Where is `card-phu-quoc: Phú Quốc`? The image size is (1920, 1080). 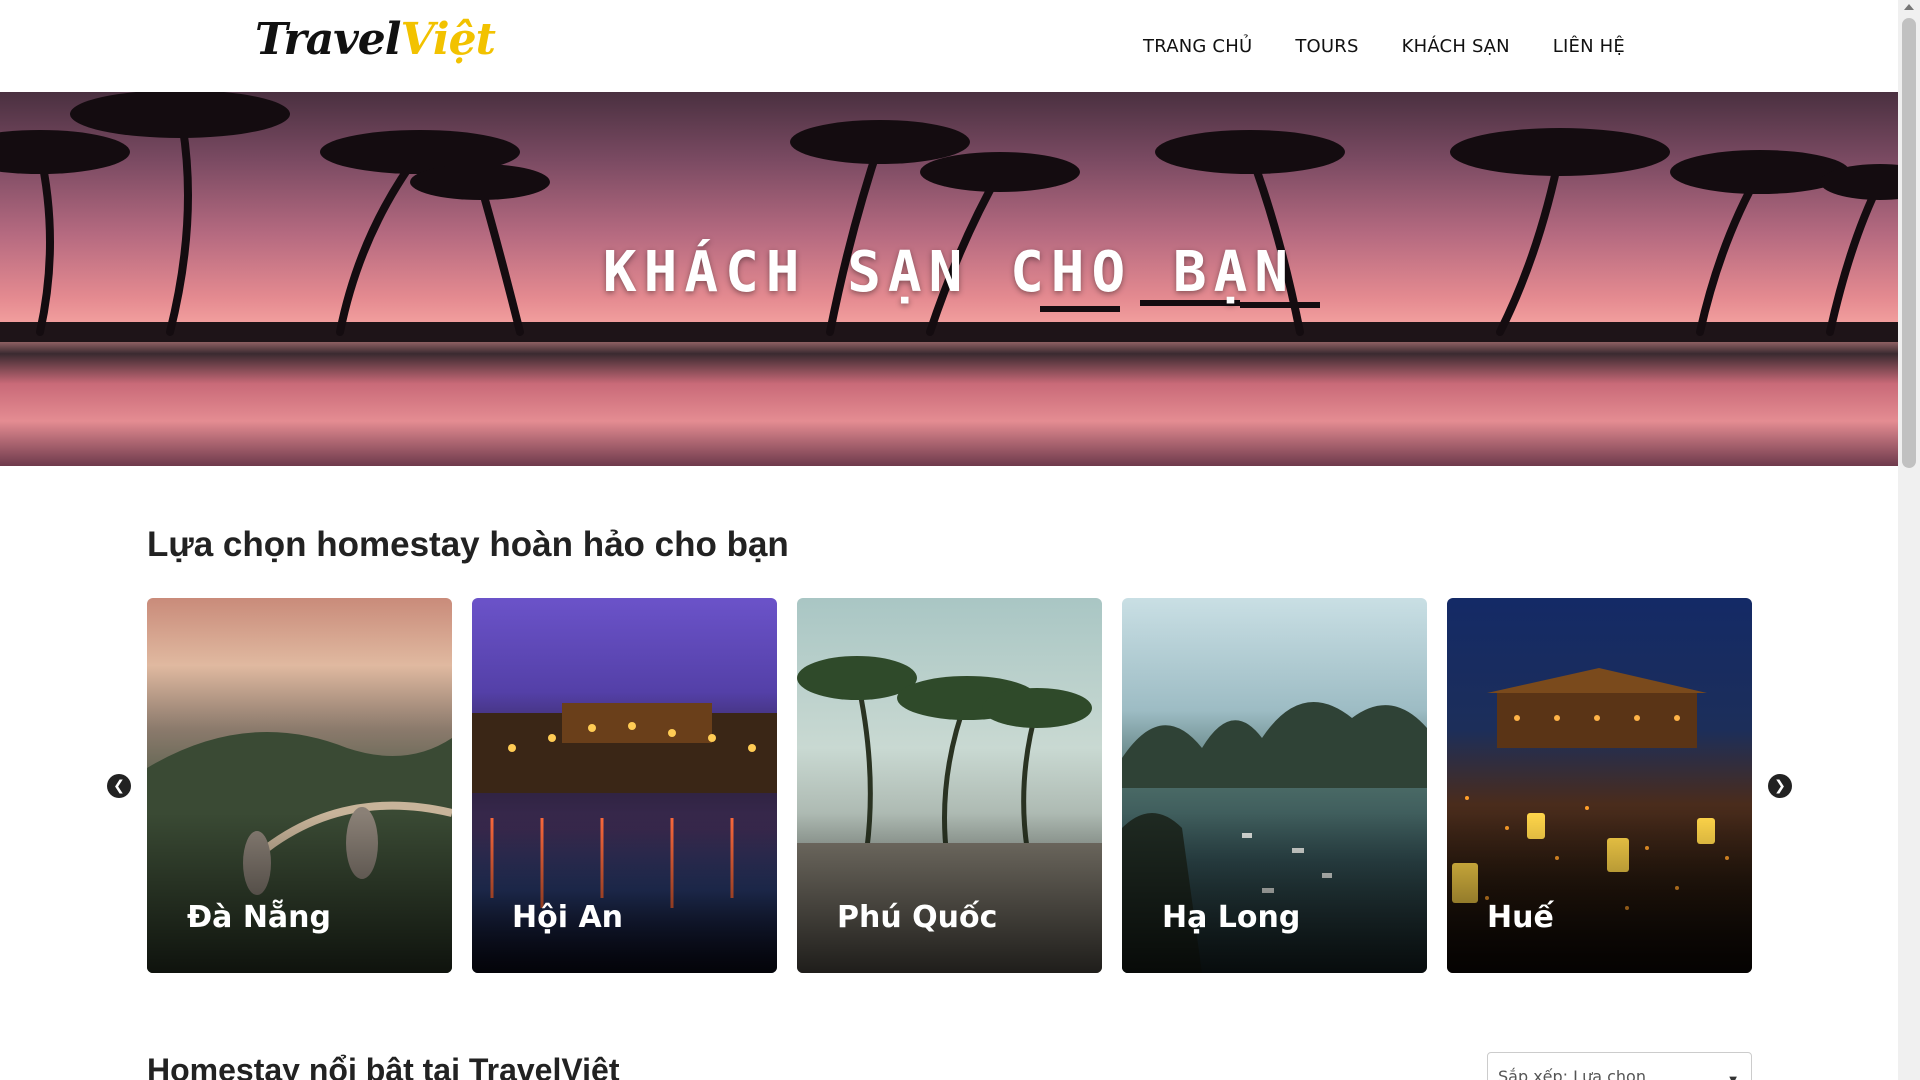
card-phu-quoc: Phú Quốc is located at coordinates (949, 785).